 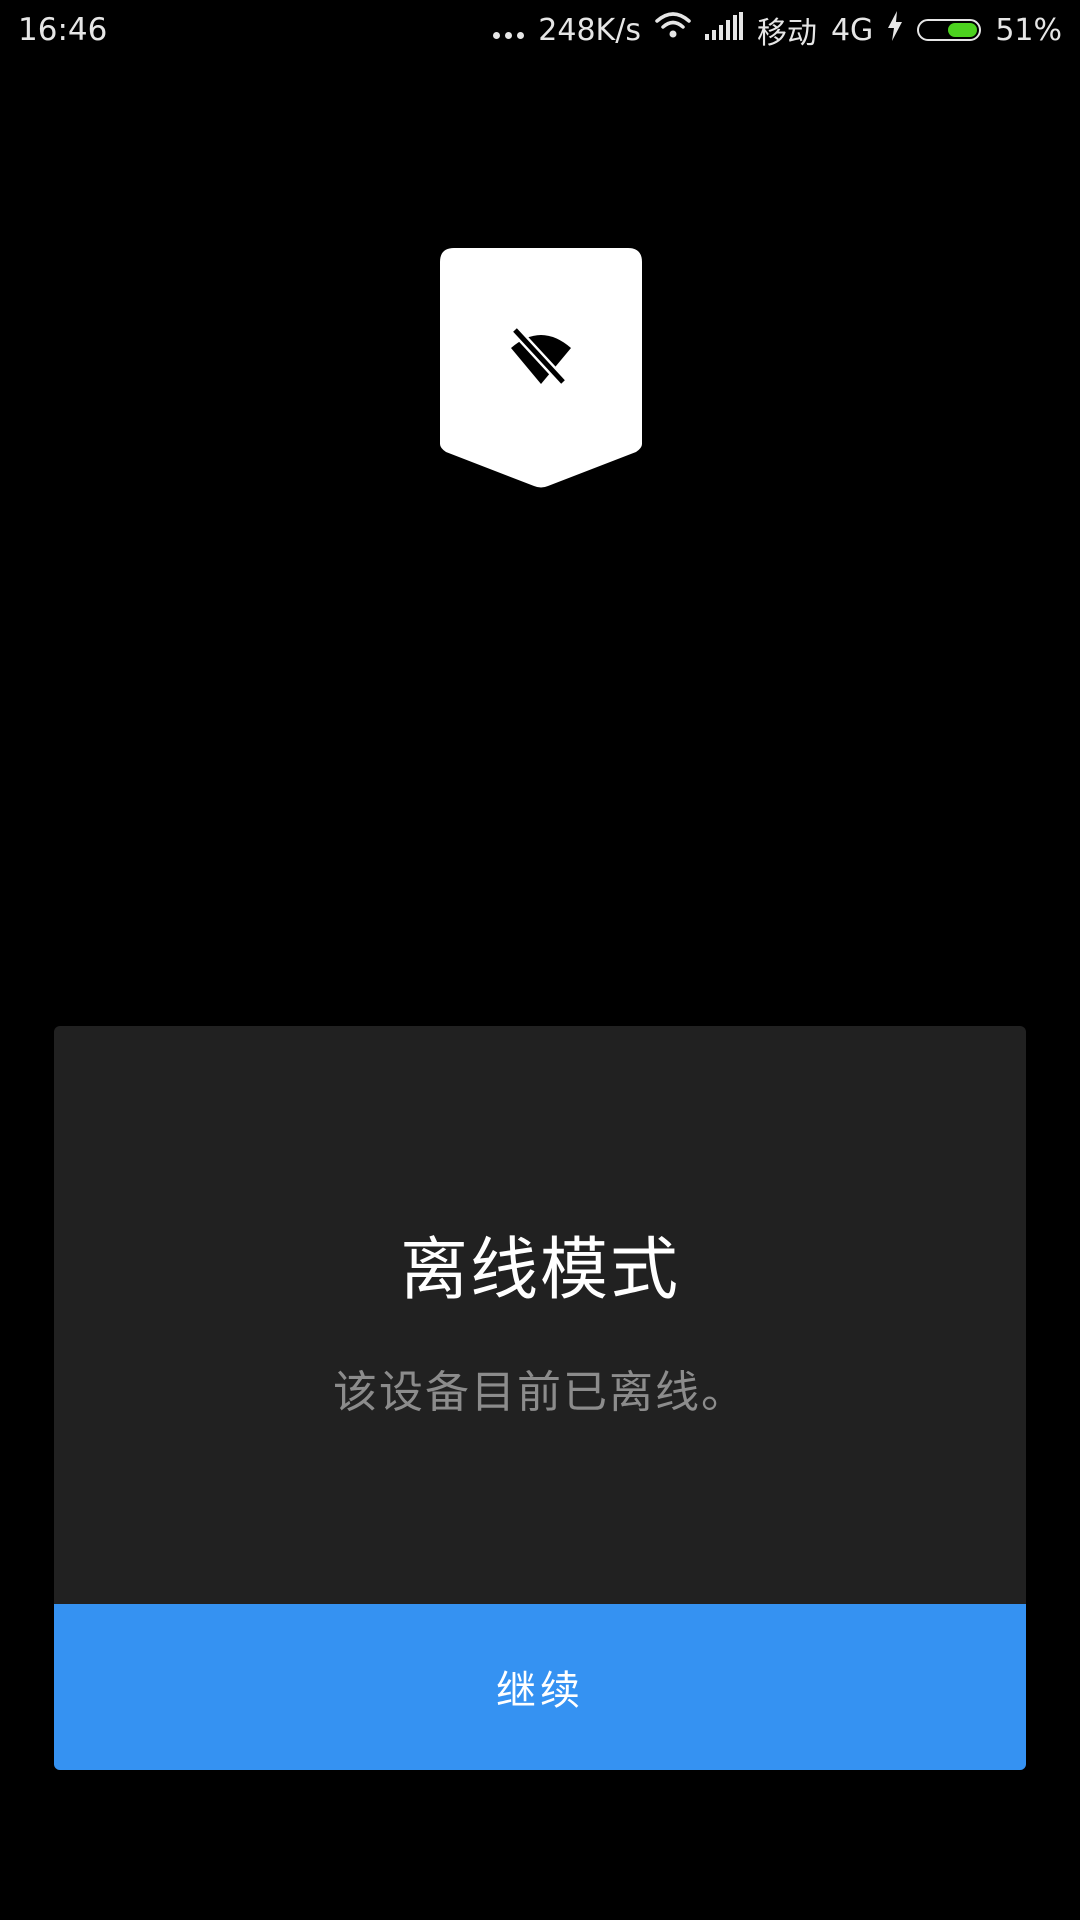 I want to click on status-bar: 16:46 248K/s 移动 4G 51%, so click(x=540, y=30).